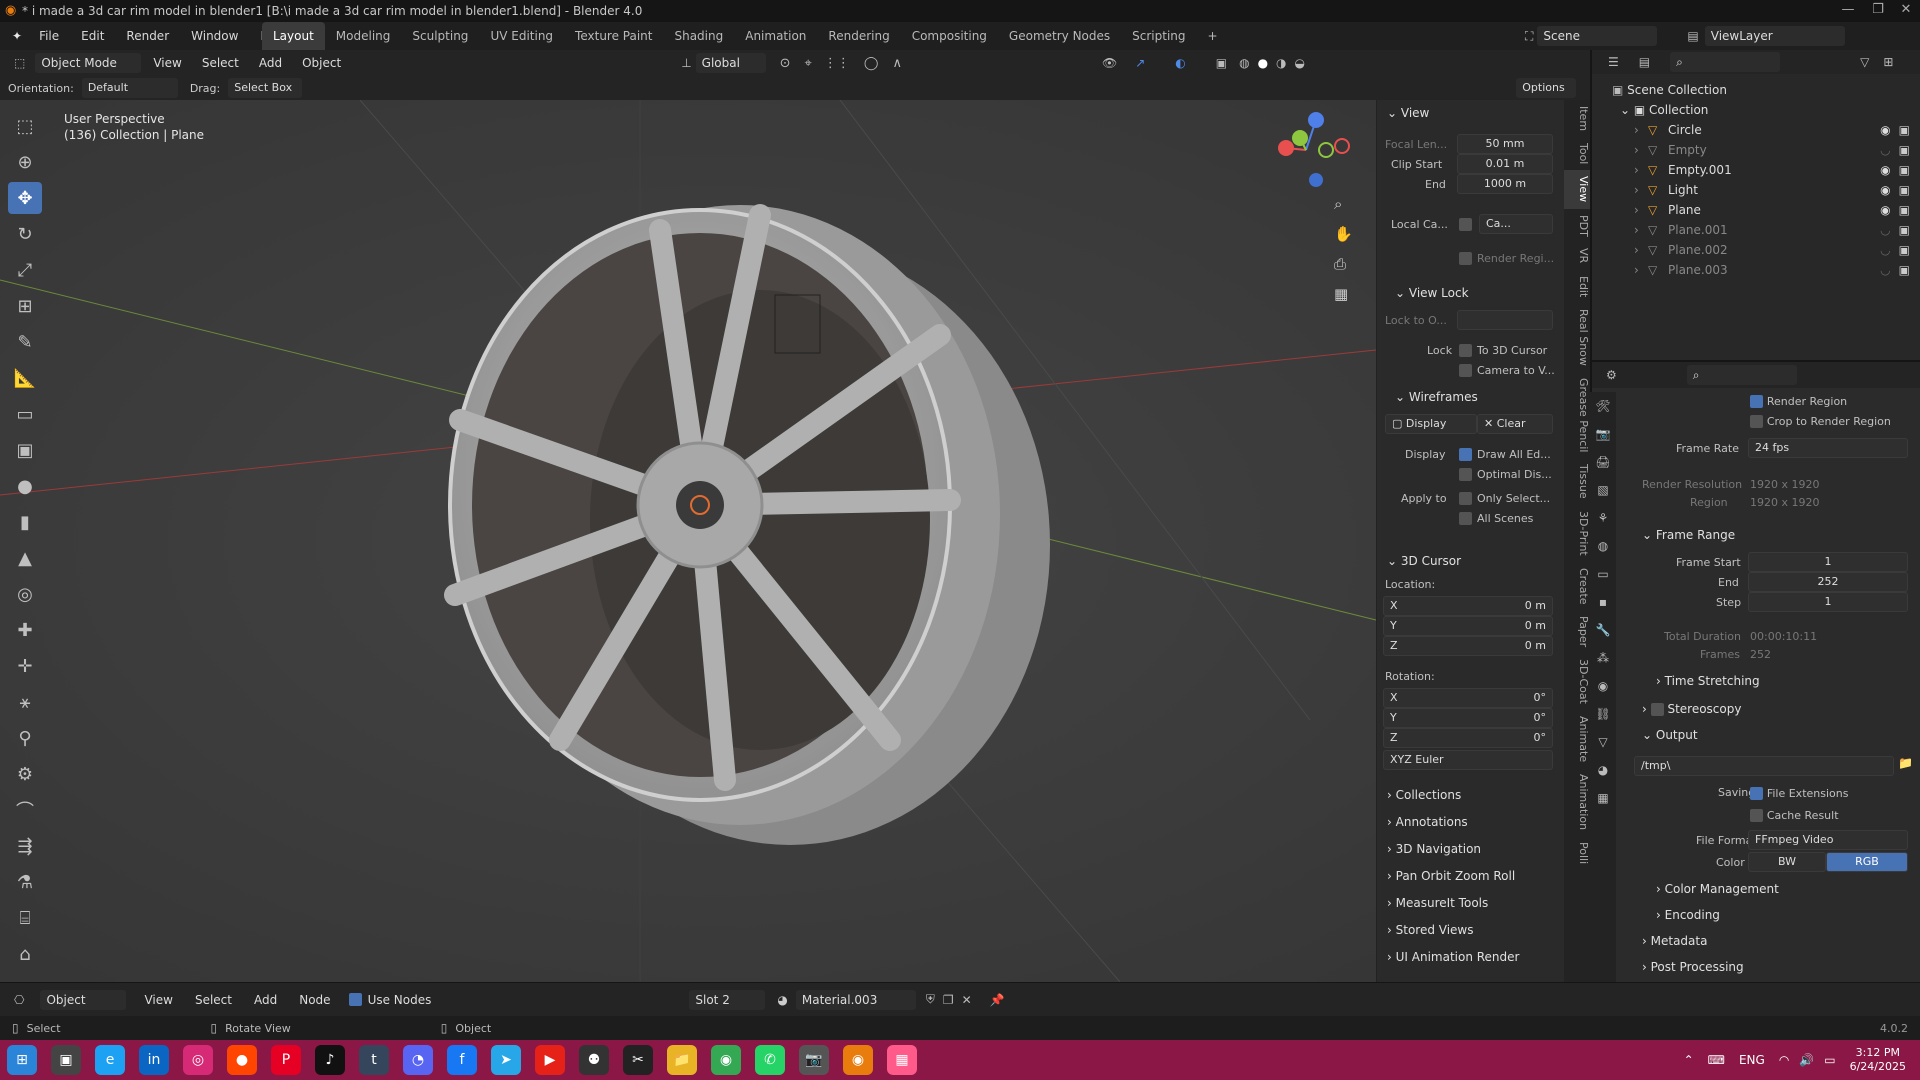 This screenshot has width=1920, height=1080. I want to click on whatsapp-icon: ✆, so click(770, 1060).